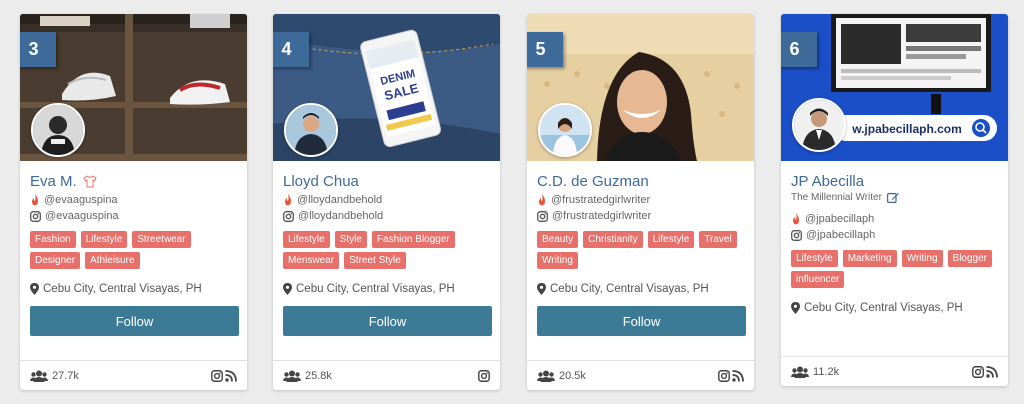  What do you see at coordinates (718, 239) in the screenshot?
I see `tag: Travel` at bounding box center [718, 239].